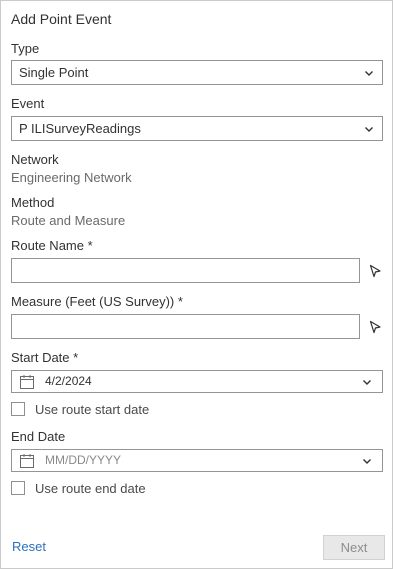 The width and height of the screenshot is (393, 569). Describe the element at coordinates (33, 202) in the screenshot. I see `method-label: Method` at that location.